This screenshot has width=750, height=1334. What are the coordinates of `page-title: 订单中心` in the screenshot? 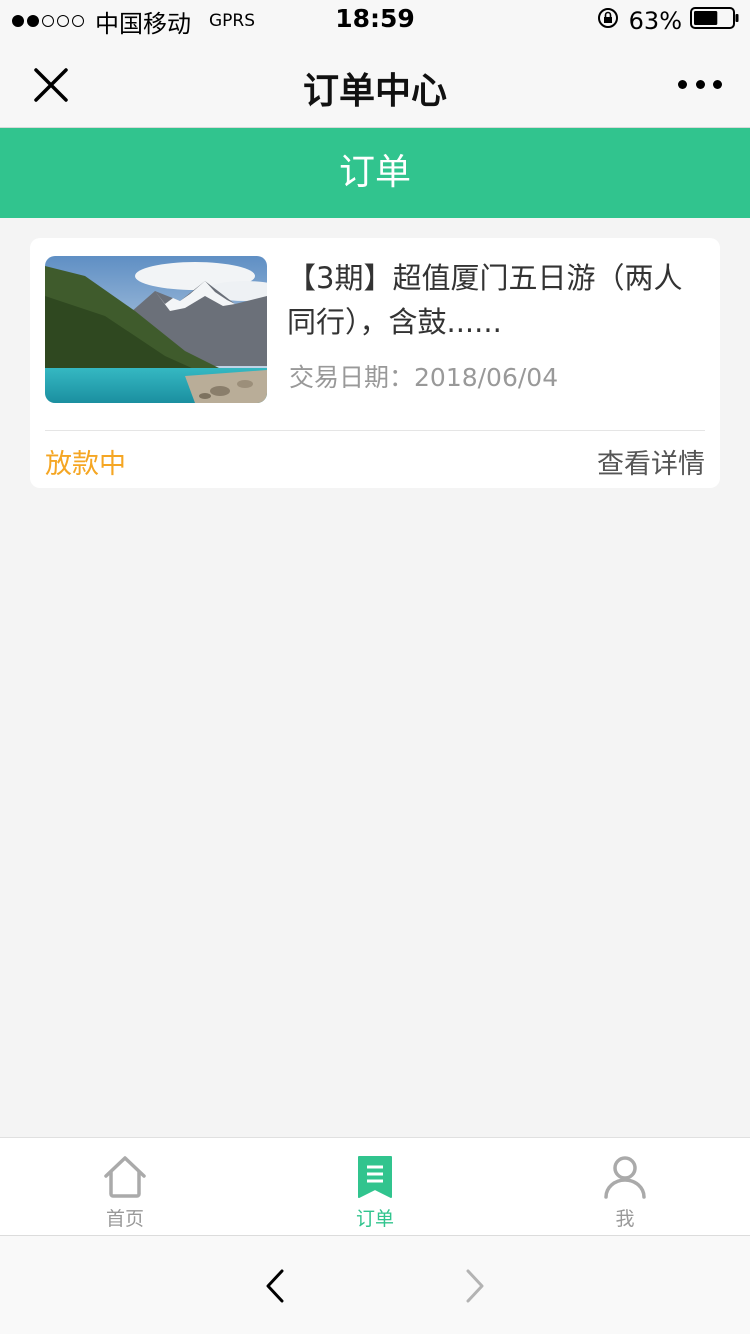 It's located at (374, 91).